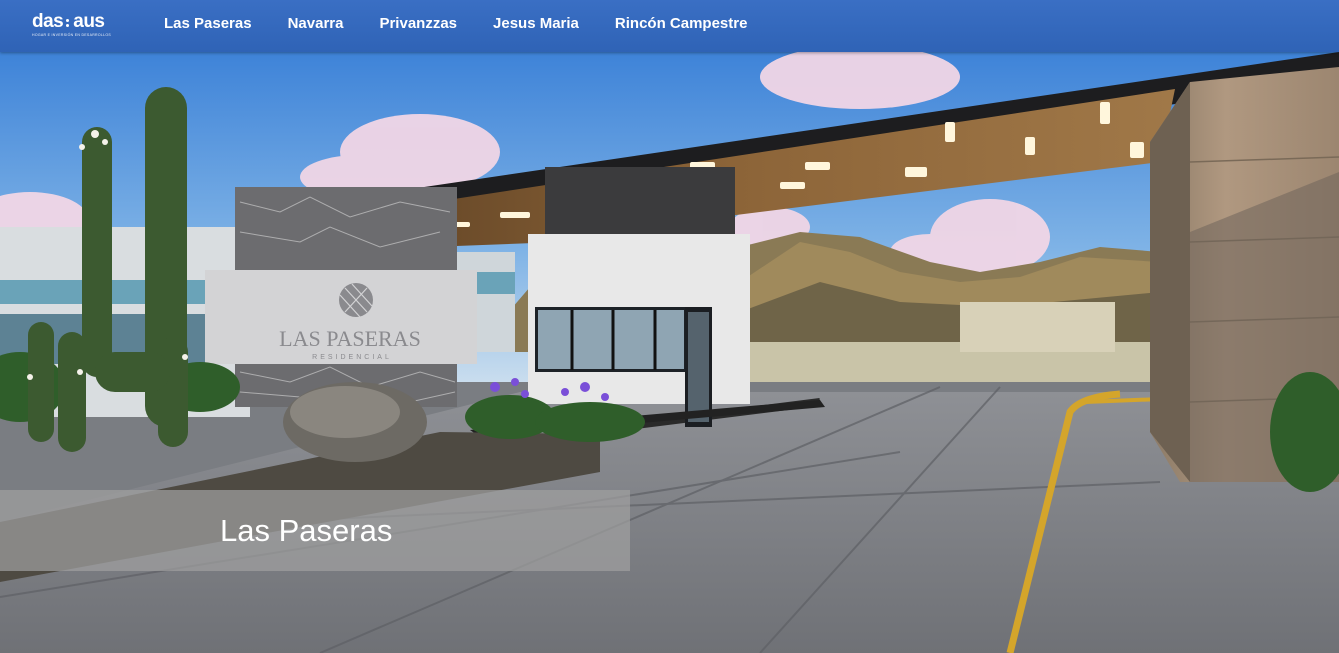 This screenshot has width=1339, height=653. I want to click on brand-name-left: das, so click(48, 21).